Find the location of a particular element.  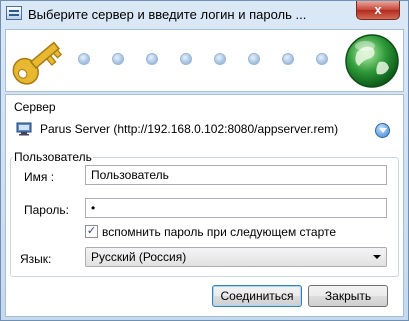

key-icon is located at coordinates (37, 63).